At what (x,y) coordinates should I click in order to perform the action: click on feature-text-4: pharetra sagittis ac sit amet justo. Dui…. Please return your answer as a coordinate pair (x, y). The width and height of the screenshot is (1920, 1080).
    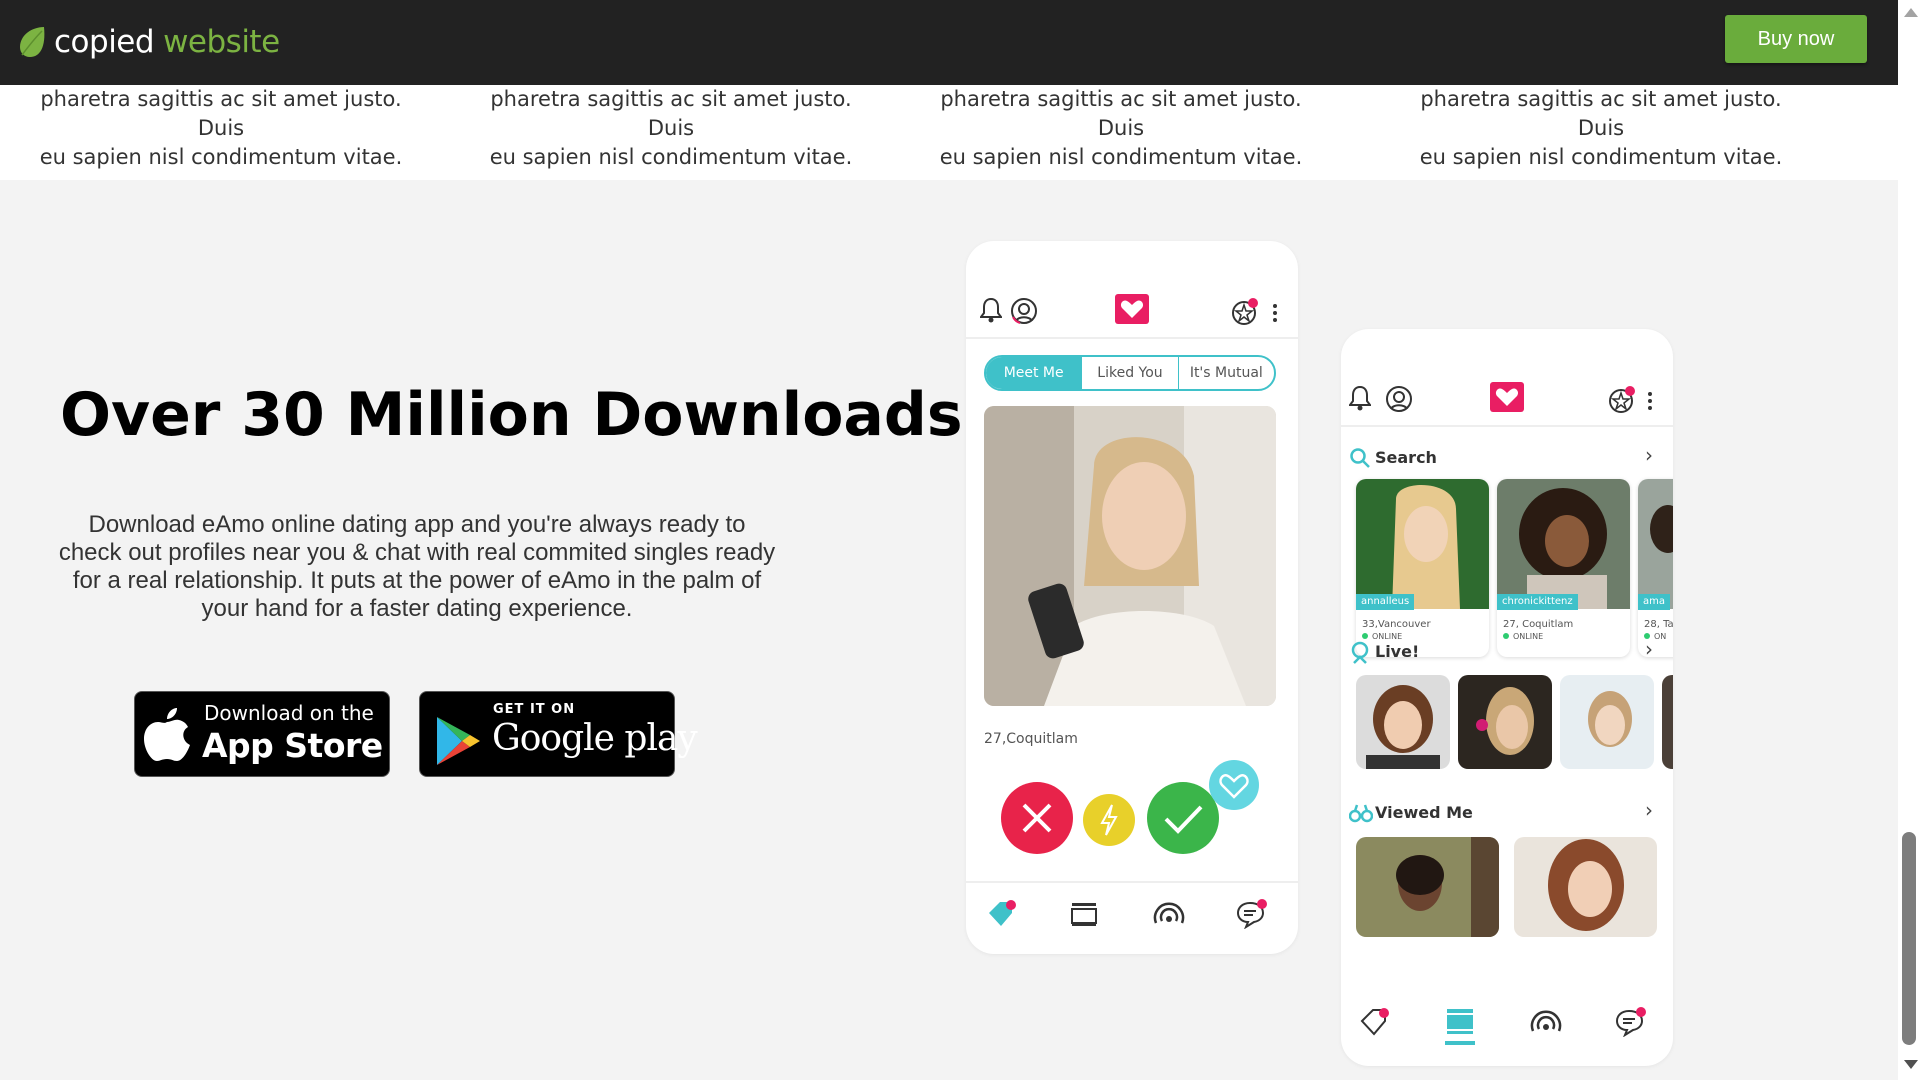
    Looking at the image, I should click on (1601, 128).